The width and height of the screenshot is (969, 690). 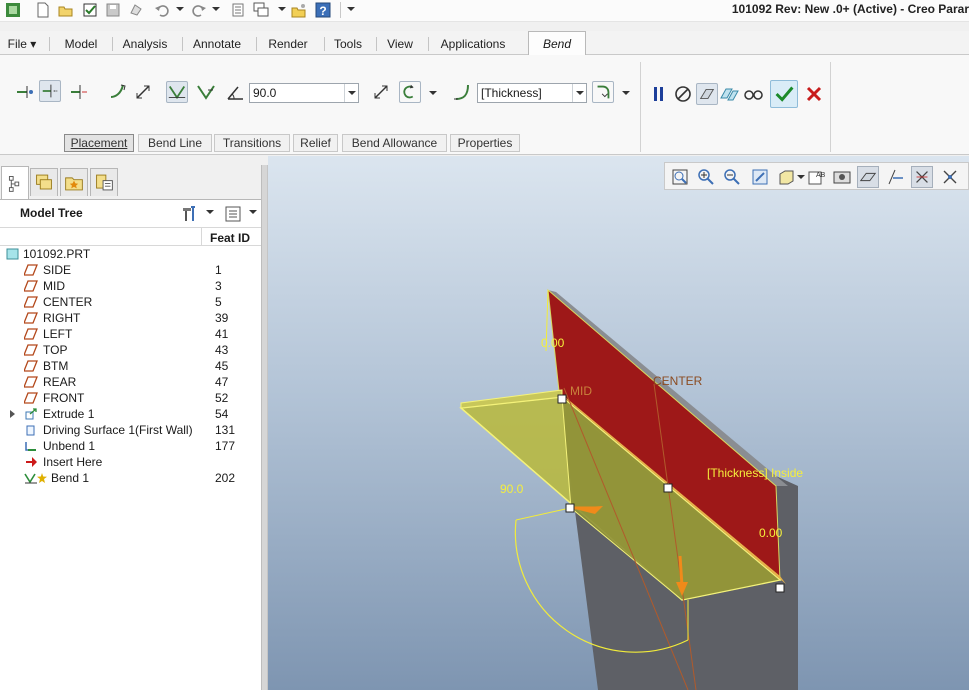 What do you see at coordinates (351, 93) in the screenshot?
I see `bend-angle-dropdown` at bounding box center [351, 93].